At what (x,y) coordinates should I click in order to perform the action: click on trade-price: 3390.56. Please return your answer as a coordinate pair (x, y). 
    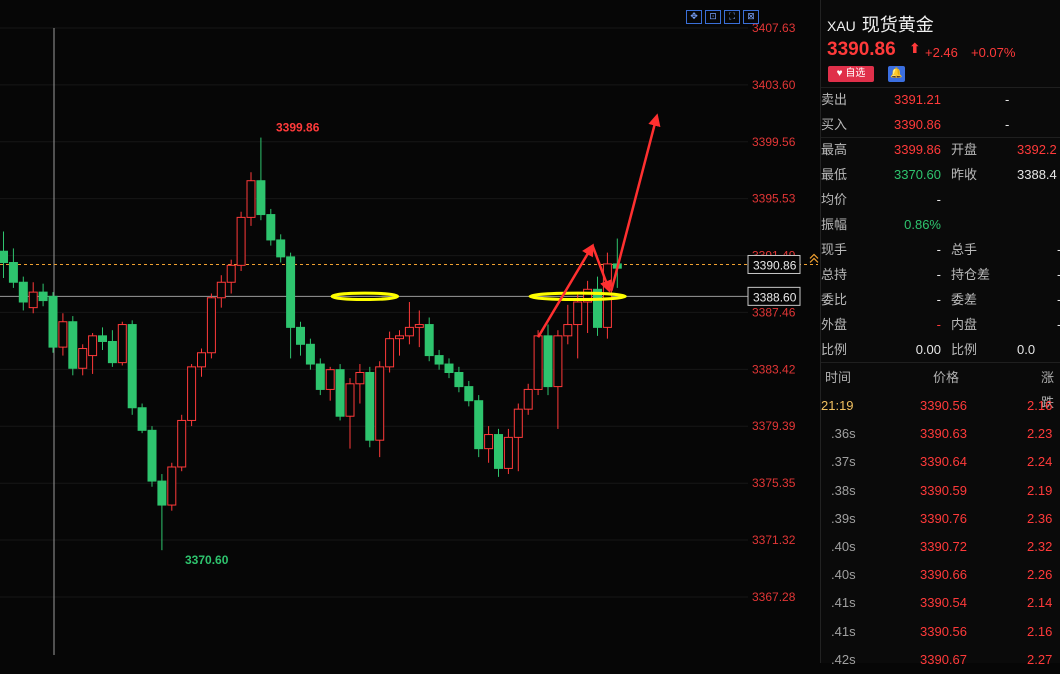
    Looking at the image, I should click on (943, 405).